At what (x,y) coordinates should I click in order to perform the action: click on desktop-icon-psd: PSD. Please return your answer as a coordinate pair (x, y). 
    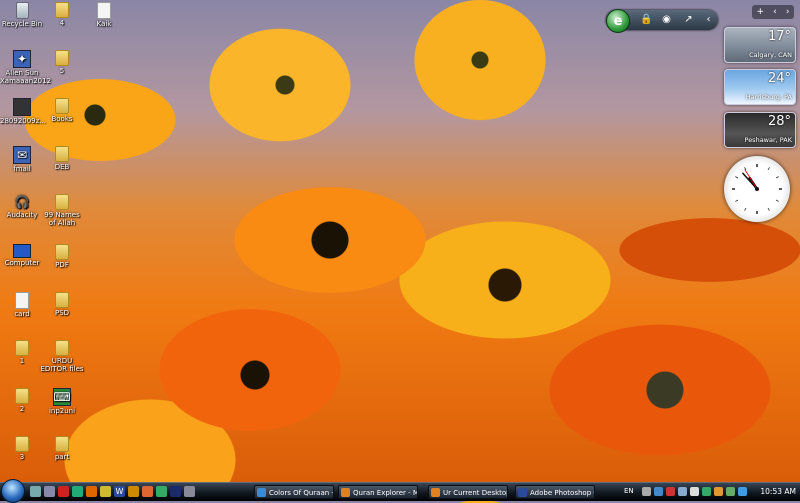
    Looking at the image, I should click on (62, 304).